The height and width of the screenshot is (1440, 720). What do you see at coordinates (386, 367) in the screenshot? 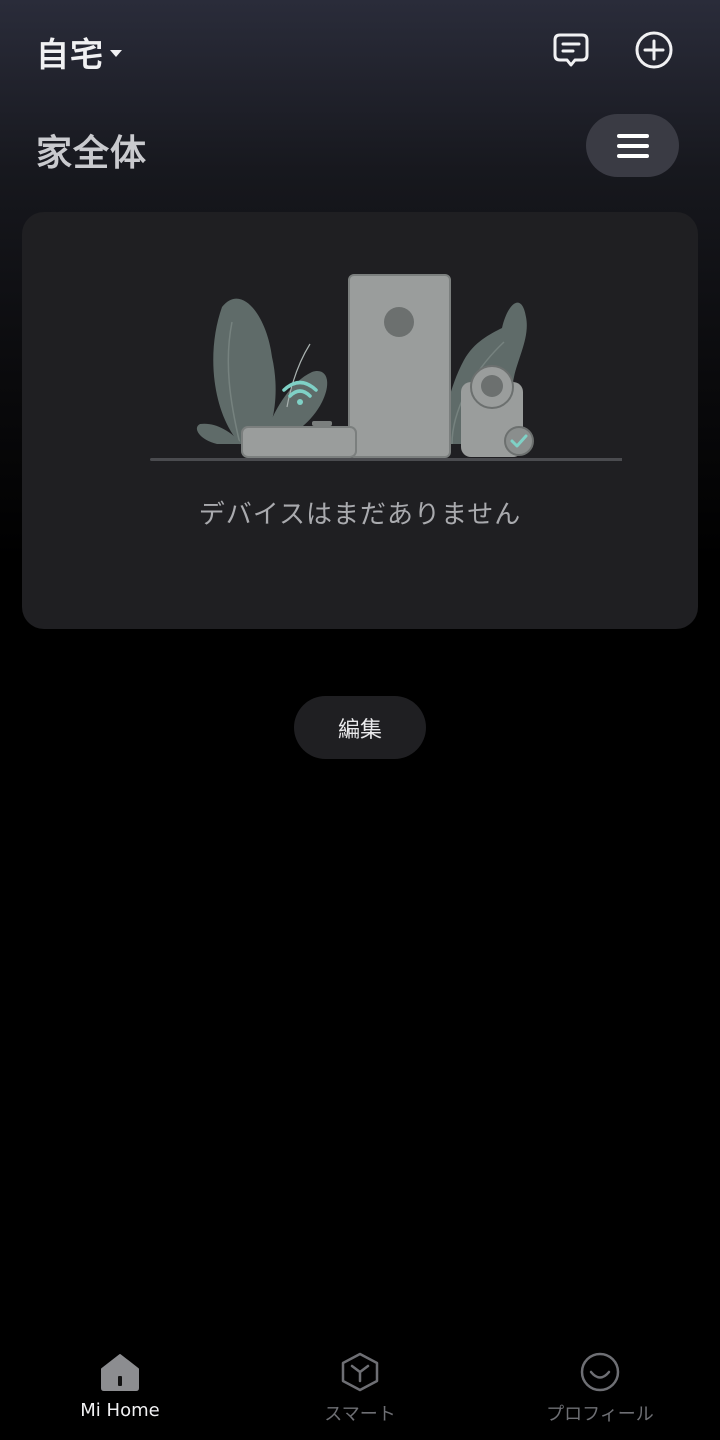
I see `devices-illustration` at bounding box center [386, 367].